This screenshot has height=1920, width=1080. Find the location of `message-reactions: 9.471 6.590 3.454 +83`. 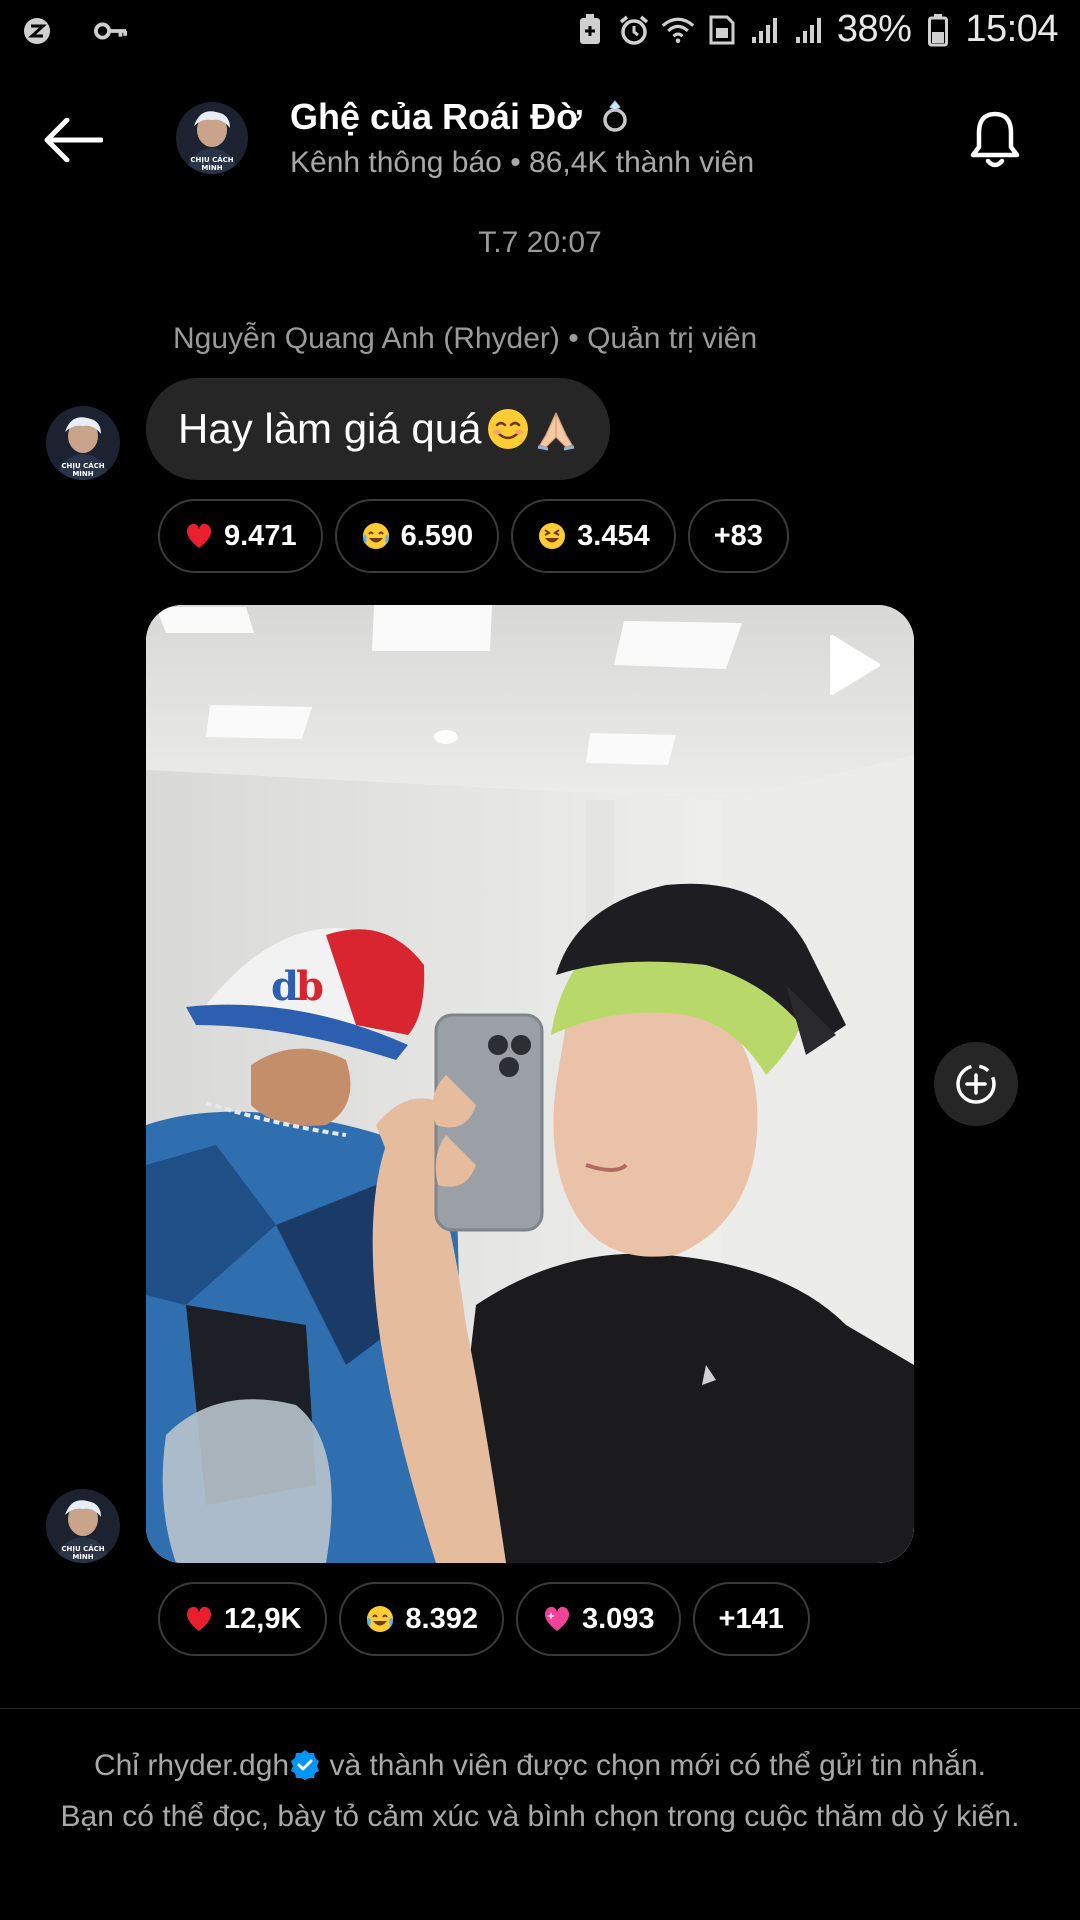

message-reactions: 9.471 6.590 3.454 +83 is located at coordinates (473, 536).